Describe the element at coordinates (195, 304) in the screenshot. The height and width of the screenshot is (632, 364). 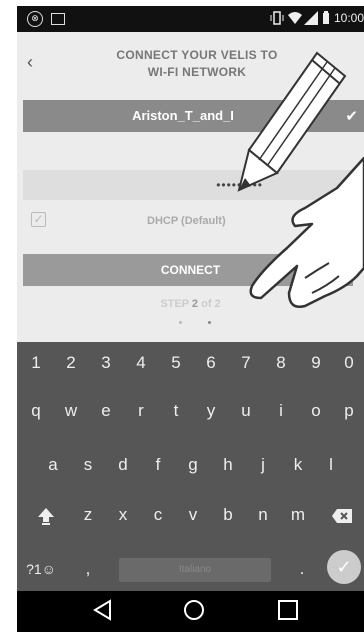
I see `step-current: 2` at that location.